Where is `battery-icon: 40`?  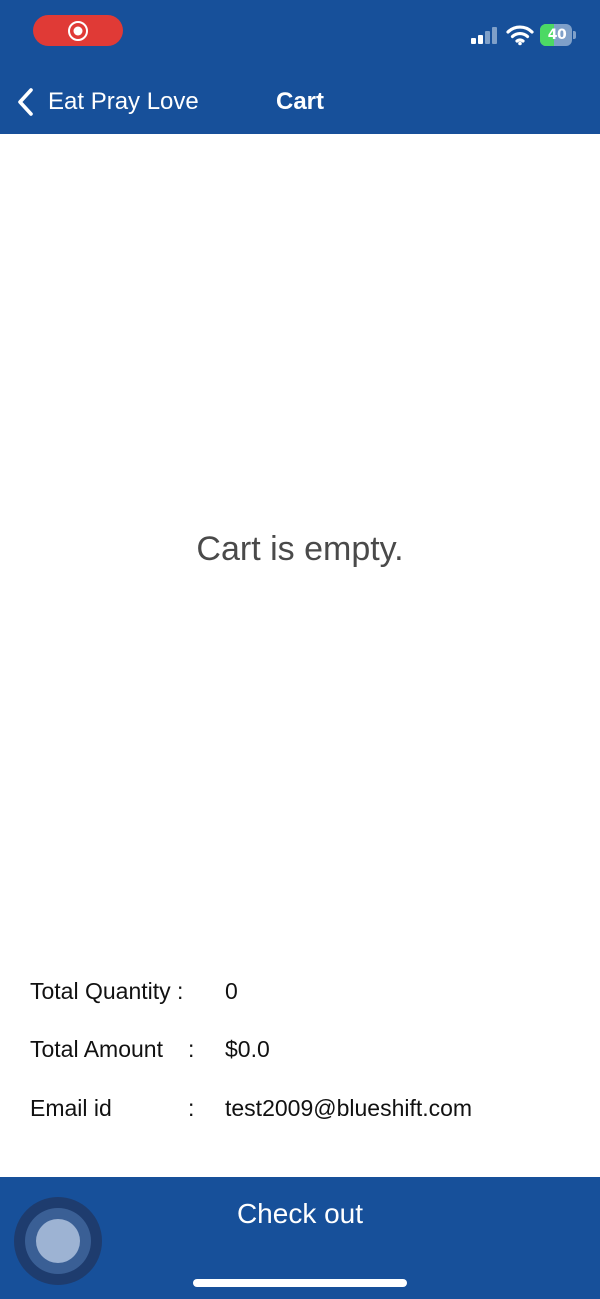 battery-icon: 40 is located at coordinates (558, 35).